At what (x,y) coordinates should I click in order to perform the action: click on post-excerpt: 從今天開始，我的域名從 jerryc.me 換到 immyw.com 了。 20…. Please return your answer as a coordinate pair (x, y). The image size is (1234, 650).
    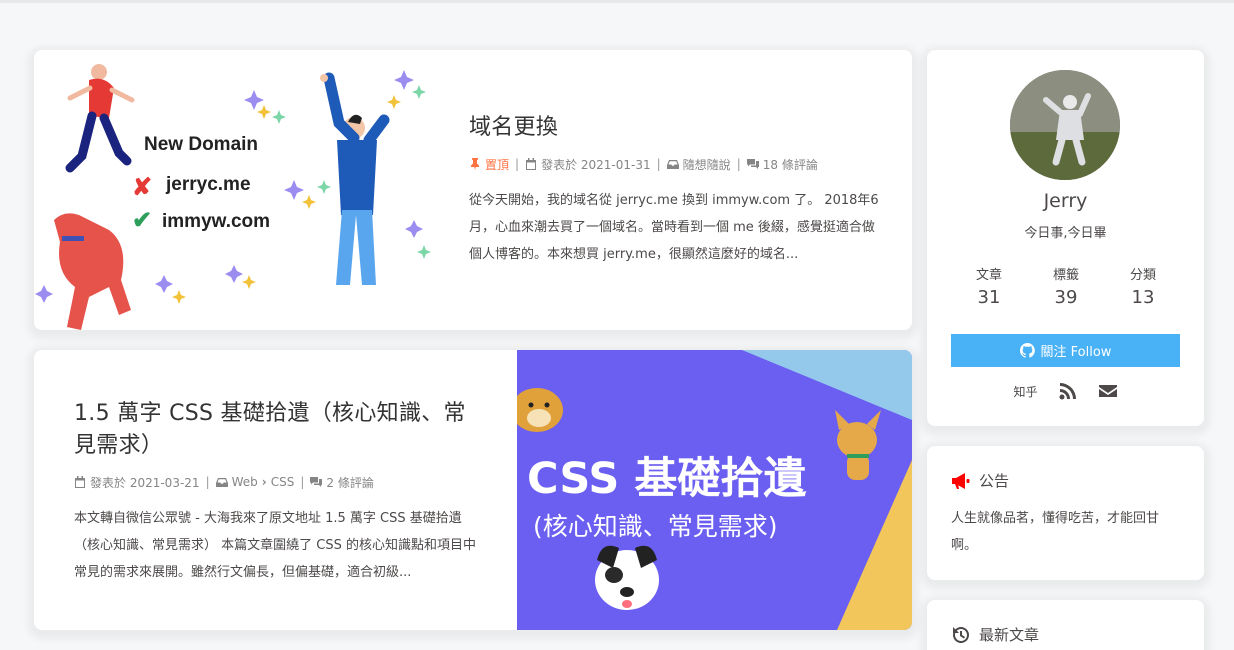
    Looking at the image, I should click on (674, 227).